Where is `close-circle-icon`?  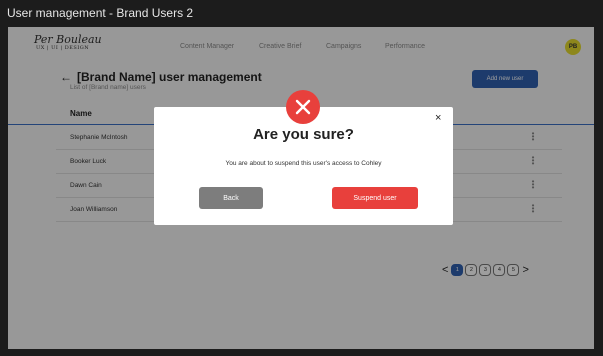
close-circle-icon is located at coordinates (303, 107).